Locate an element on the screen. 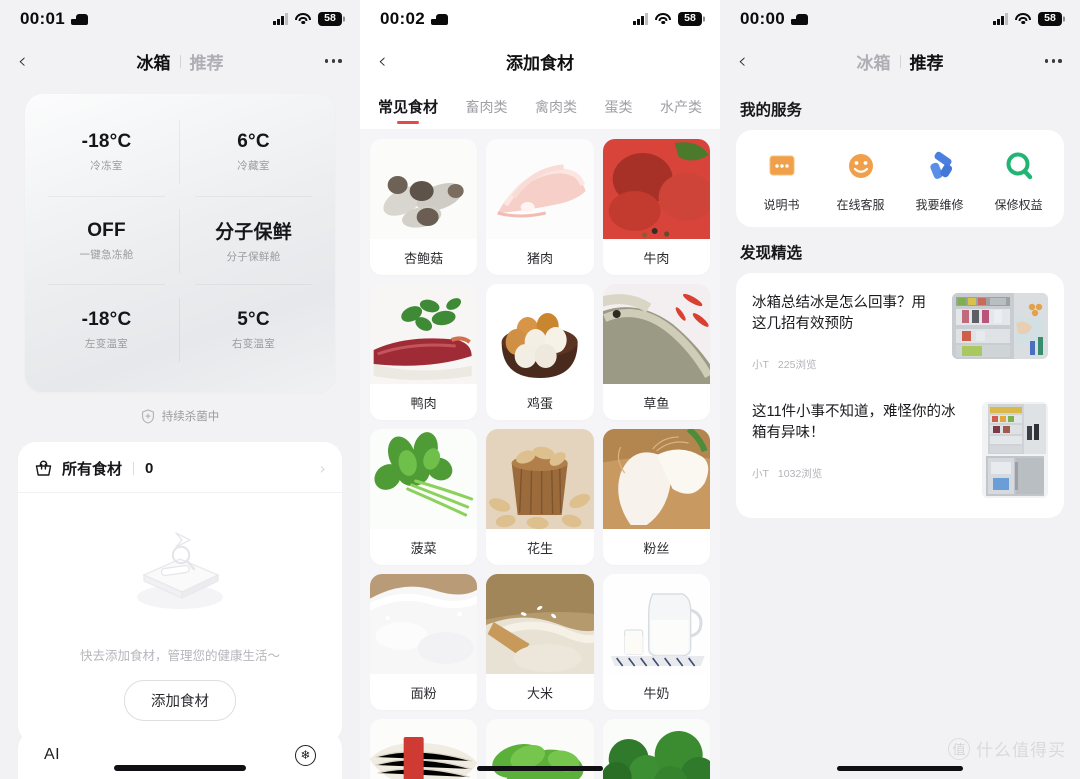  article-row: 冰箱总结冰是怎么回事？用这几招有效预防 小T 225浏览 is located at coordinates (900, 331).